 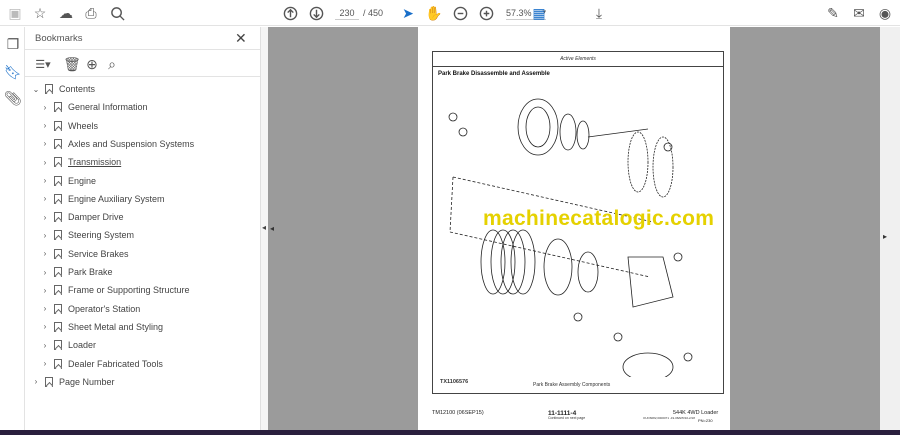 I want to click on save-icon: ▣, so click(x=15, y=13).